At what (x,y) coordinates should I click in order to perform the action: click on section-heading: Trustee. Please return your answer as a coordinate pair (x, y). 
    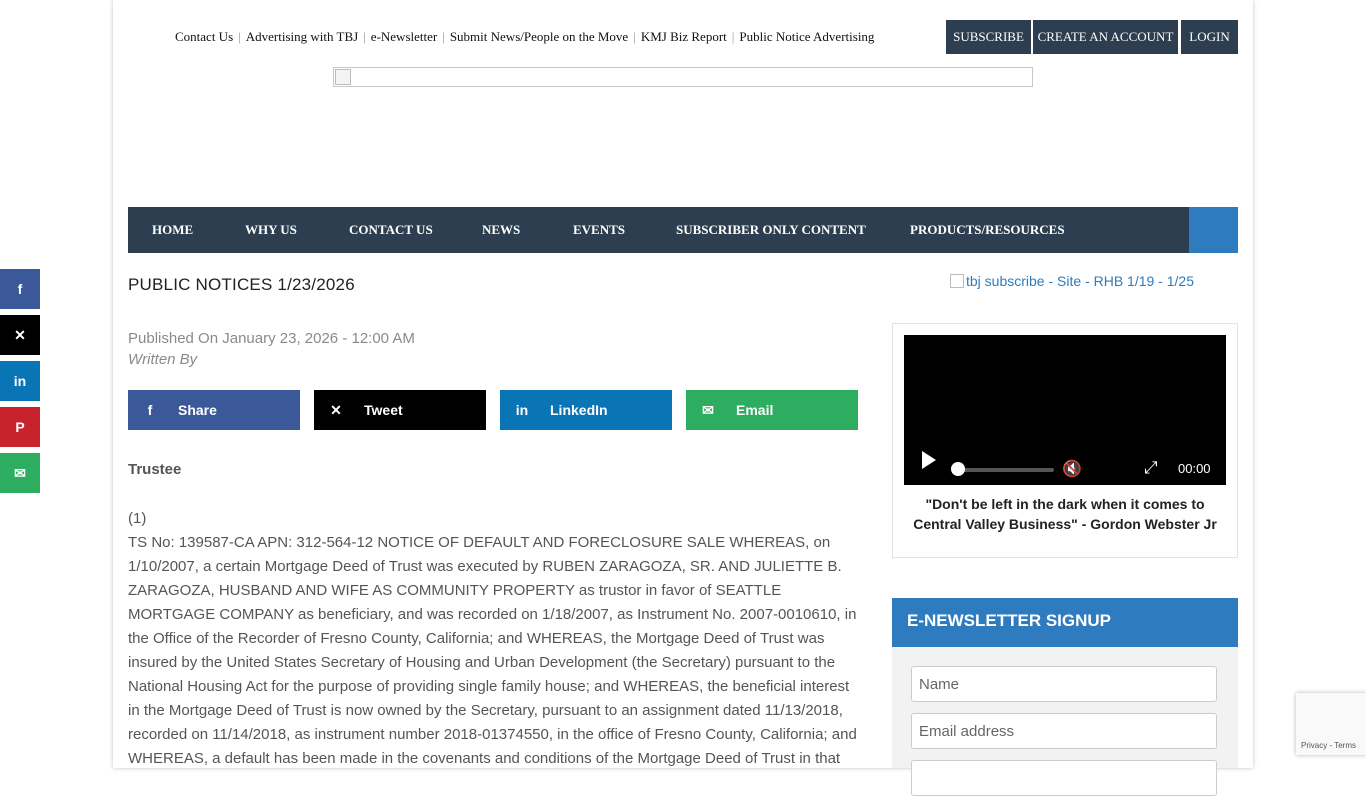
    Looking at the image, I should click on (155, 469).